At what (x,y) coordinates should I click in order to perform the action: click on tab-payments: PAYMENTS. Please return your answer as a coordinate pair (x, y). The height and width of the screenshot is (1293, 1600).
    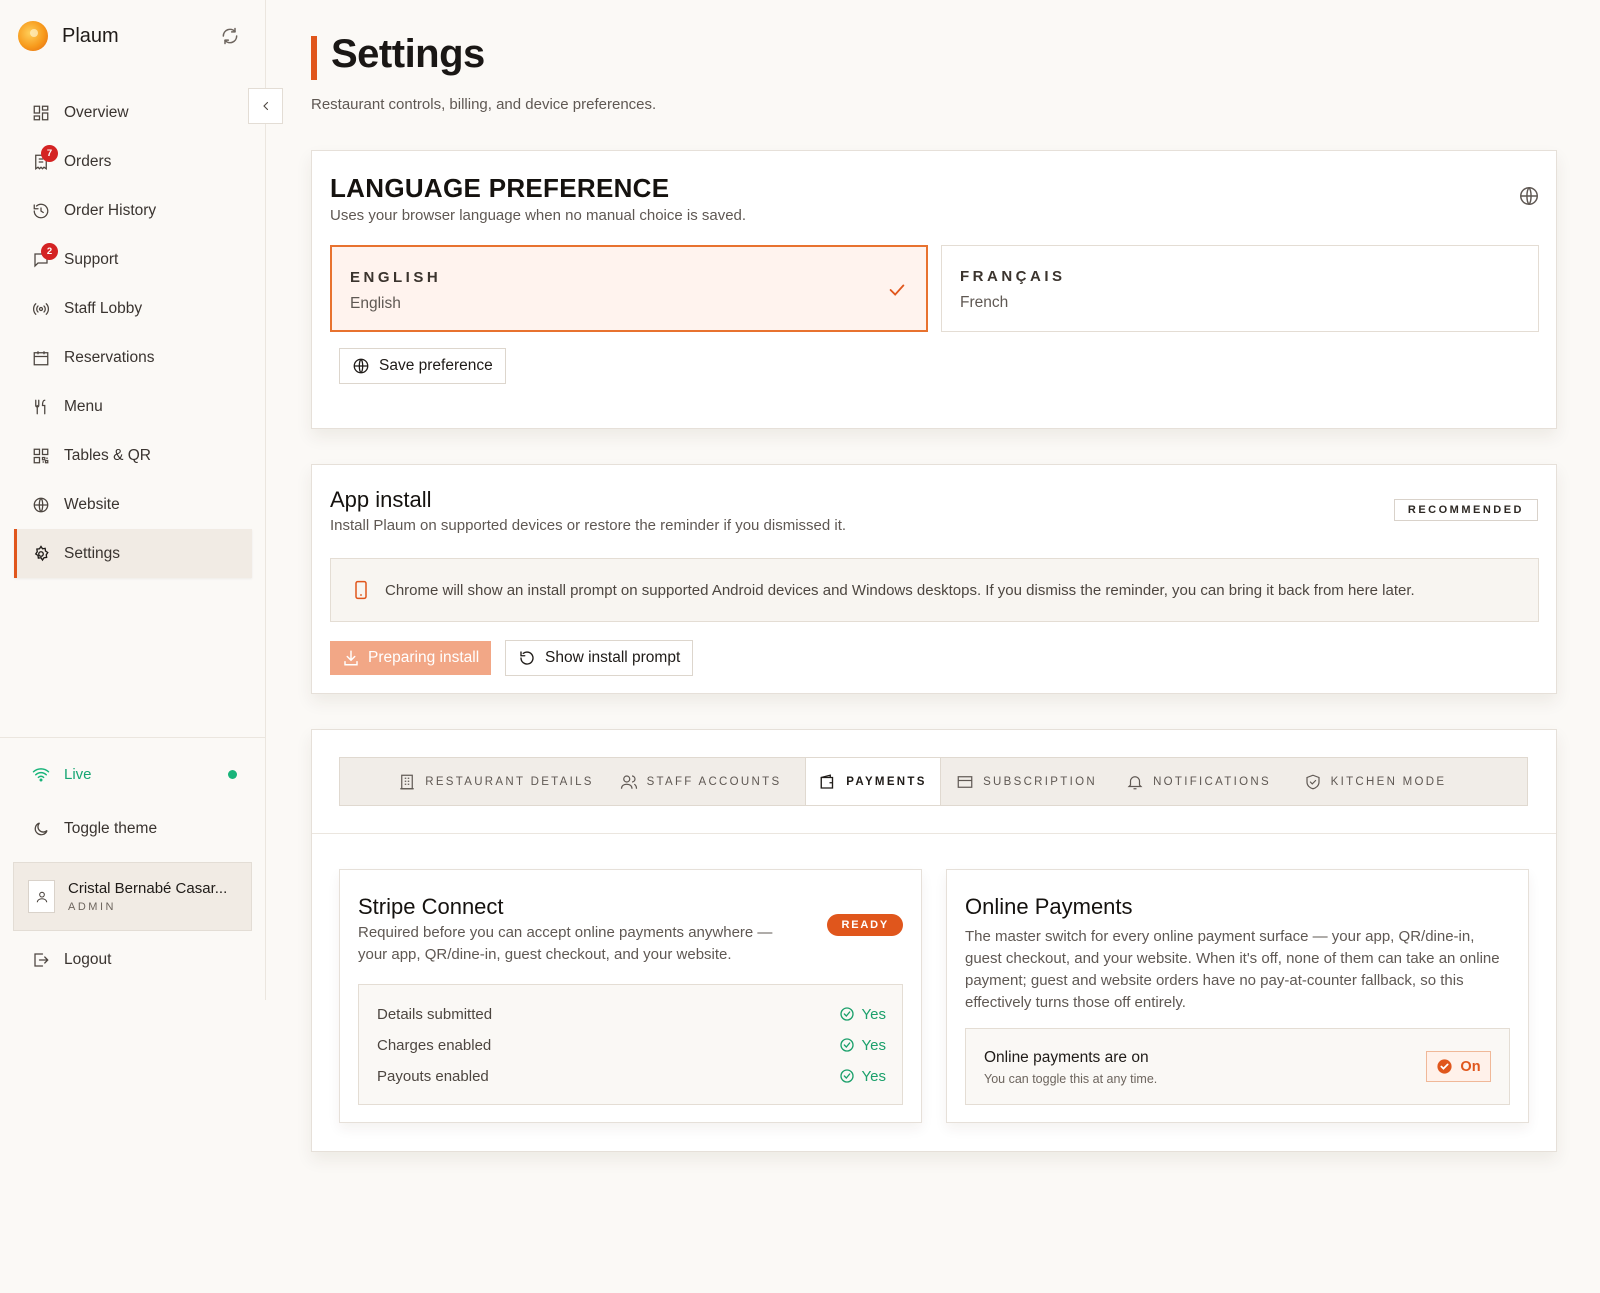
    Looking at the image, I should click on (873, 781).